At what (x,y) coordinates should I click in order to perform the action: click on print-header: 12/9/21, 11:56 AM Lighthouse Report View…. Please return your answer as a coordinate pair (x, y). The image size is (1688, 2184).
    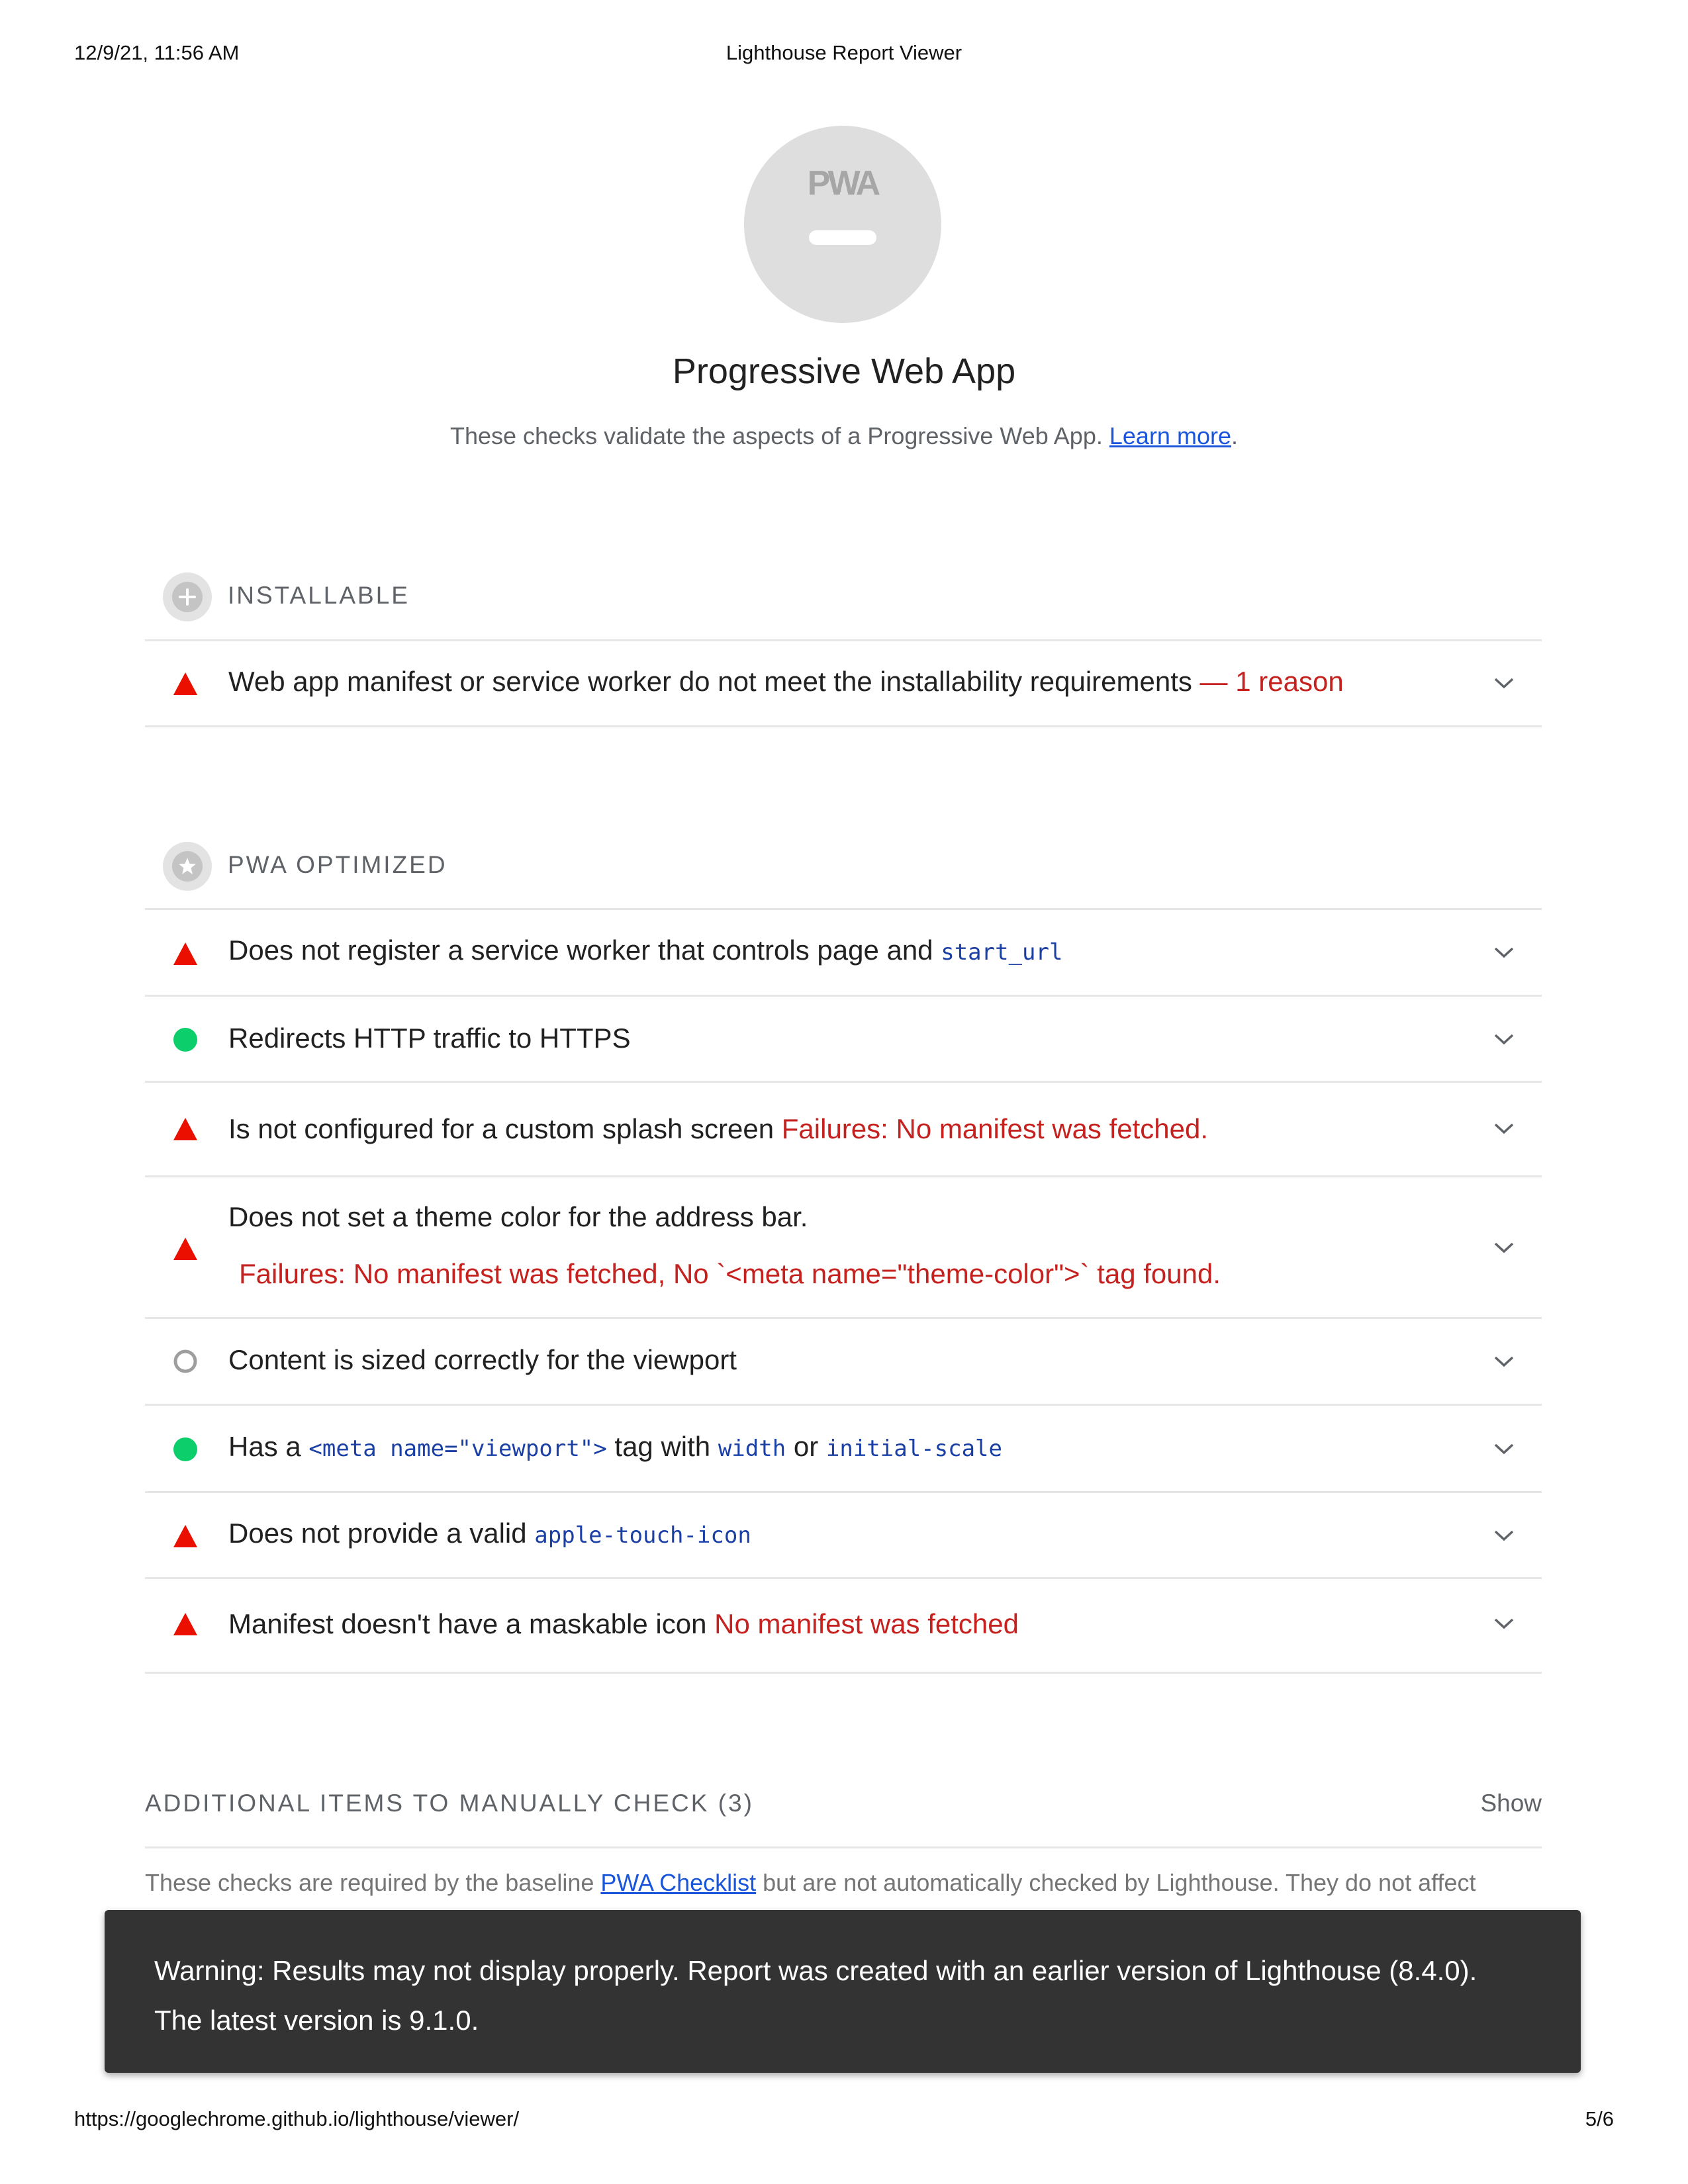
    Looking at the image, I should click on (844, 54).